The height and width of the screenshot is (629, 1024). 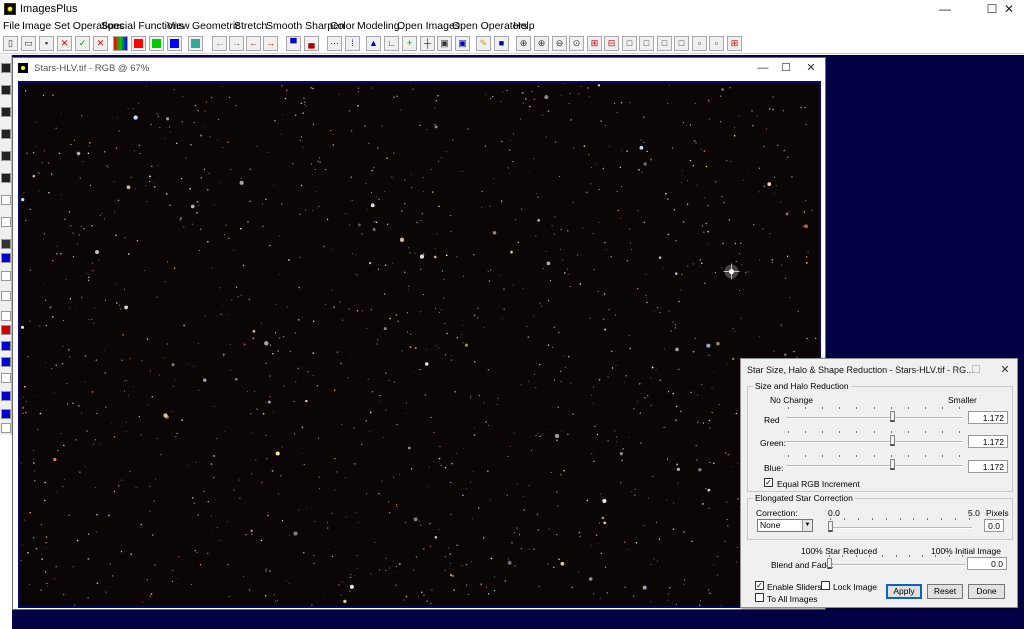 I want to click on image-close-button: ✕, so click(x=811, y=68).